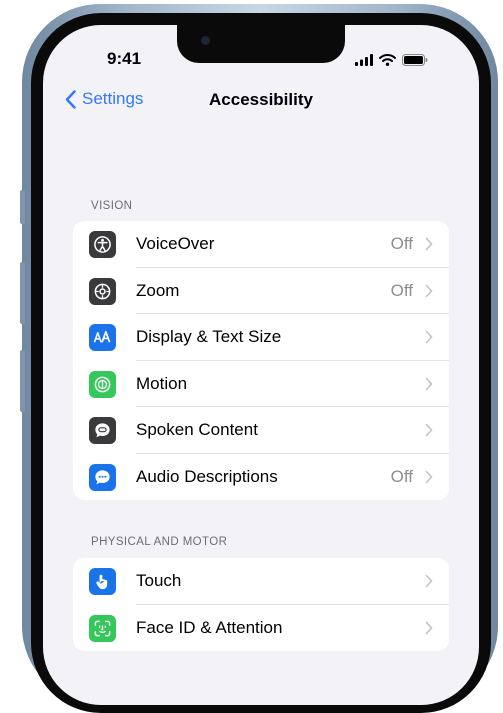 The image size is (503, 713). Describe the element at coordinates (209, 627) in the screenshot. I see `row-label: Face ID & Attention` at that location.